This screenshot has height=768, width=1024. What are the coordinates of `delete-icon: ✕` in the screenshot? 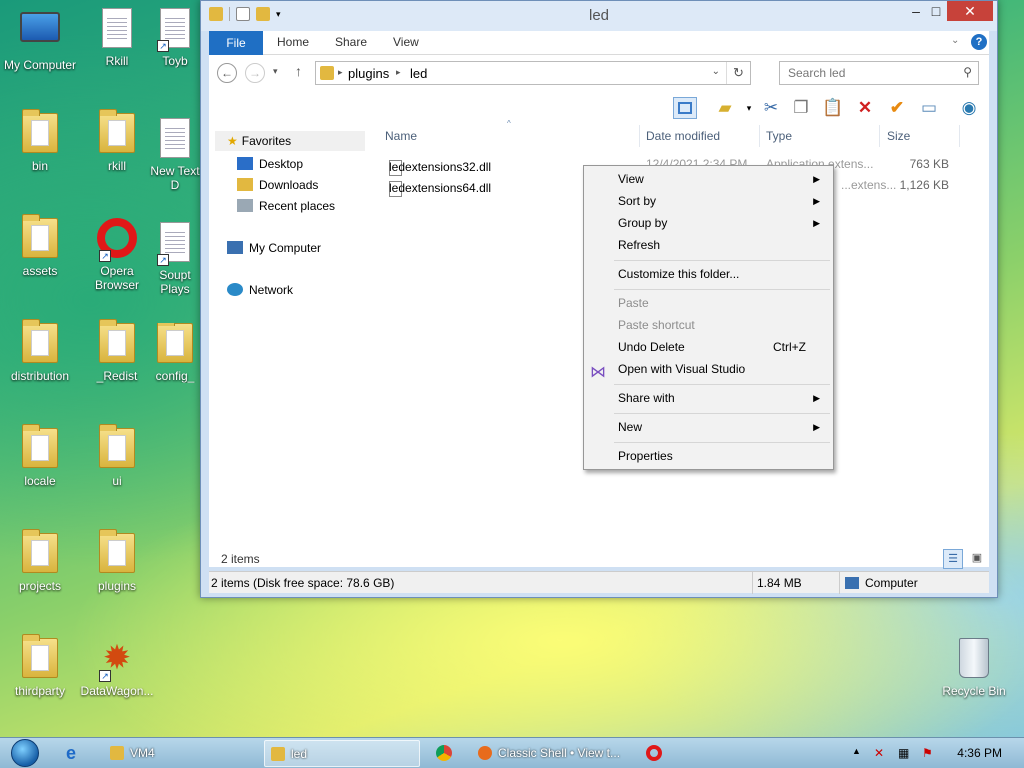 It's located at (865, 108).